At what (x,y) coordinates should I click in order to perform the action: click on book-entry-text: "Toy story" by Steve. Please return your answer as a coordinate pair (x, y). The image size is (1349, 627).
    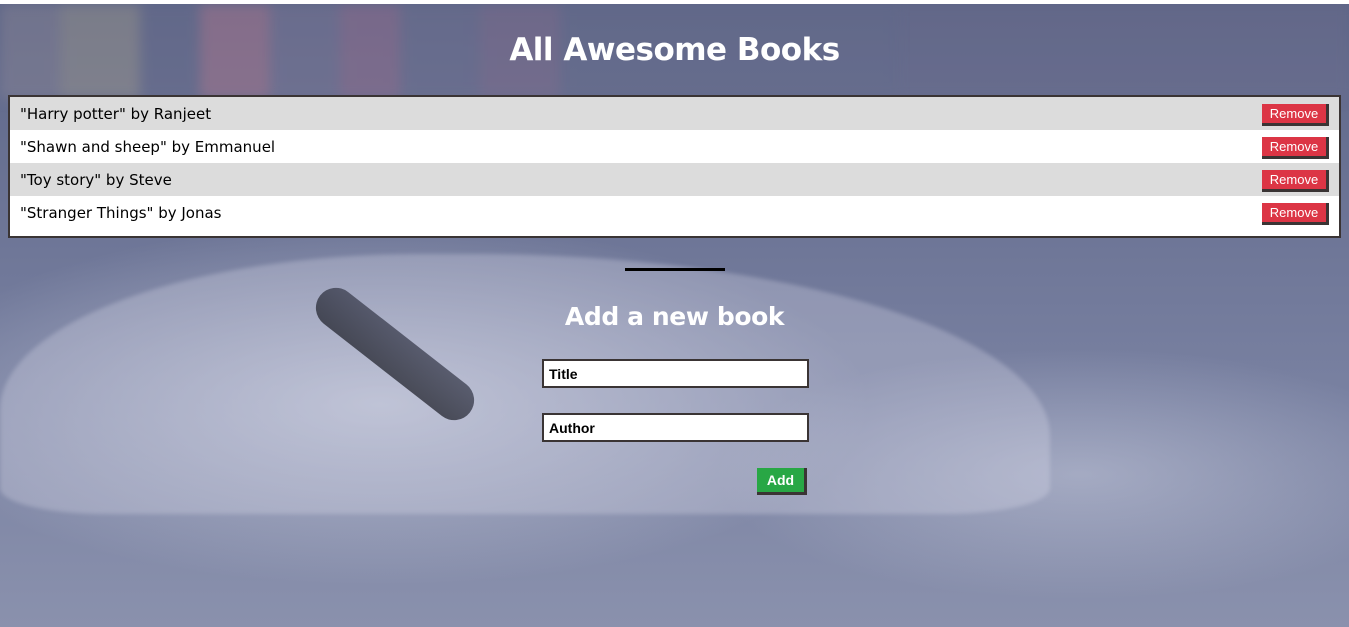
    Looking at the image, I should click on (96, 179).